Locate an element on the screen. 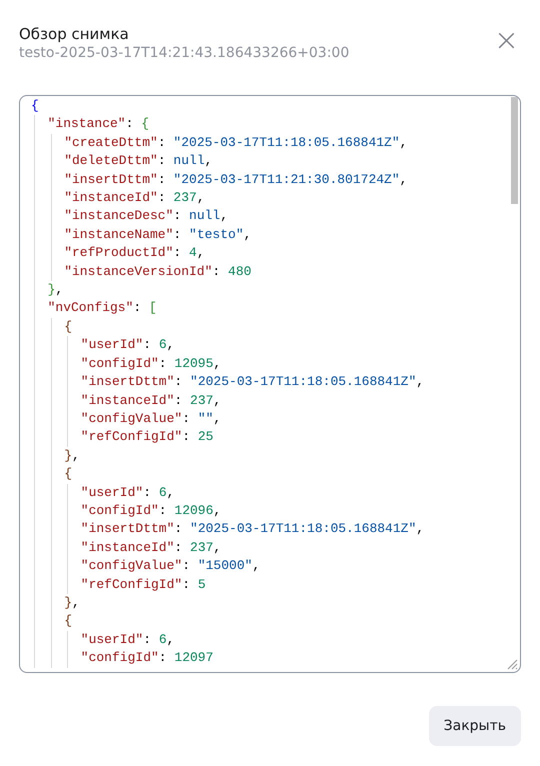 The height and width of the screenshot is (766, 540). code-line: "deleteDttm": null, is located at coordinates (138, 161).